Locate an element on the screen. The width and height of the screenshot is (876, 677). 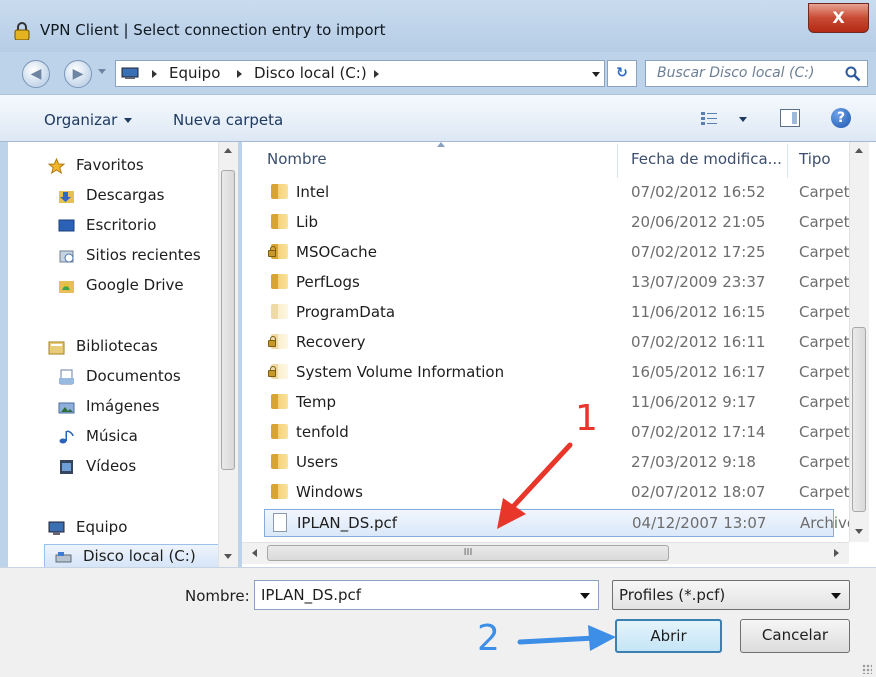
back-button: ◀ is located at coordinates (36, 74).